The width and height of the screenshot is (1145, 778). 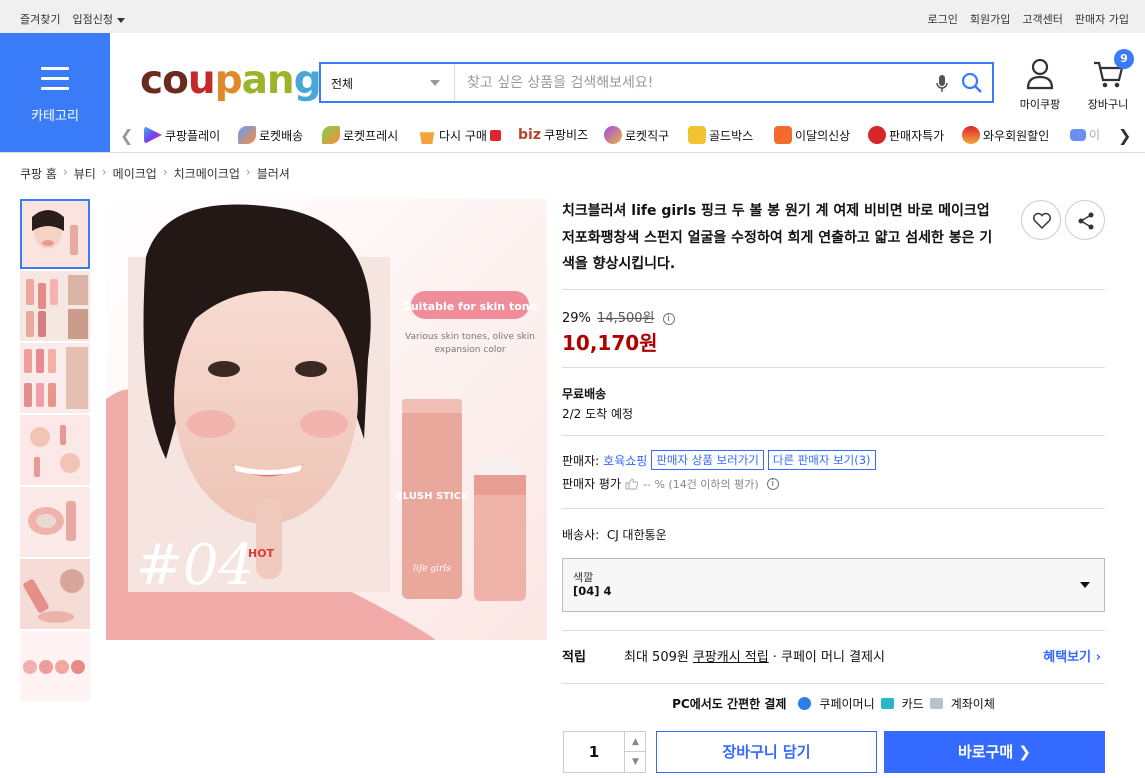 What do you see at coordinates (261, 553) in the screenshot?
I see `hot-label: HOT` at bounding box center [261, 553].